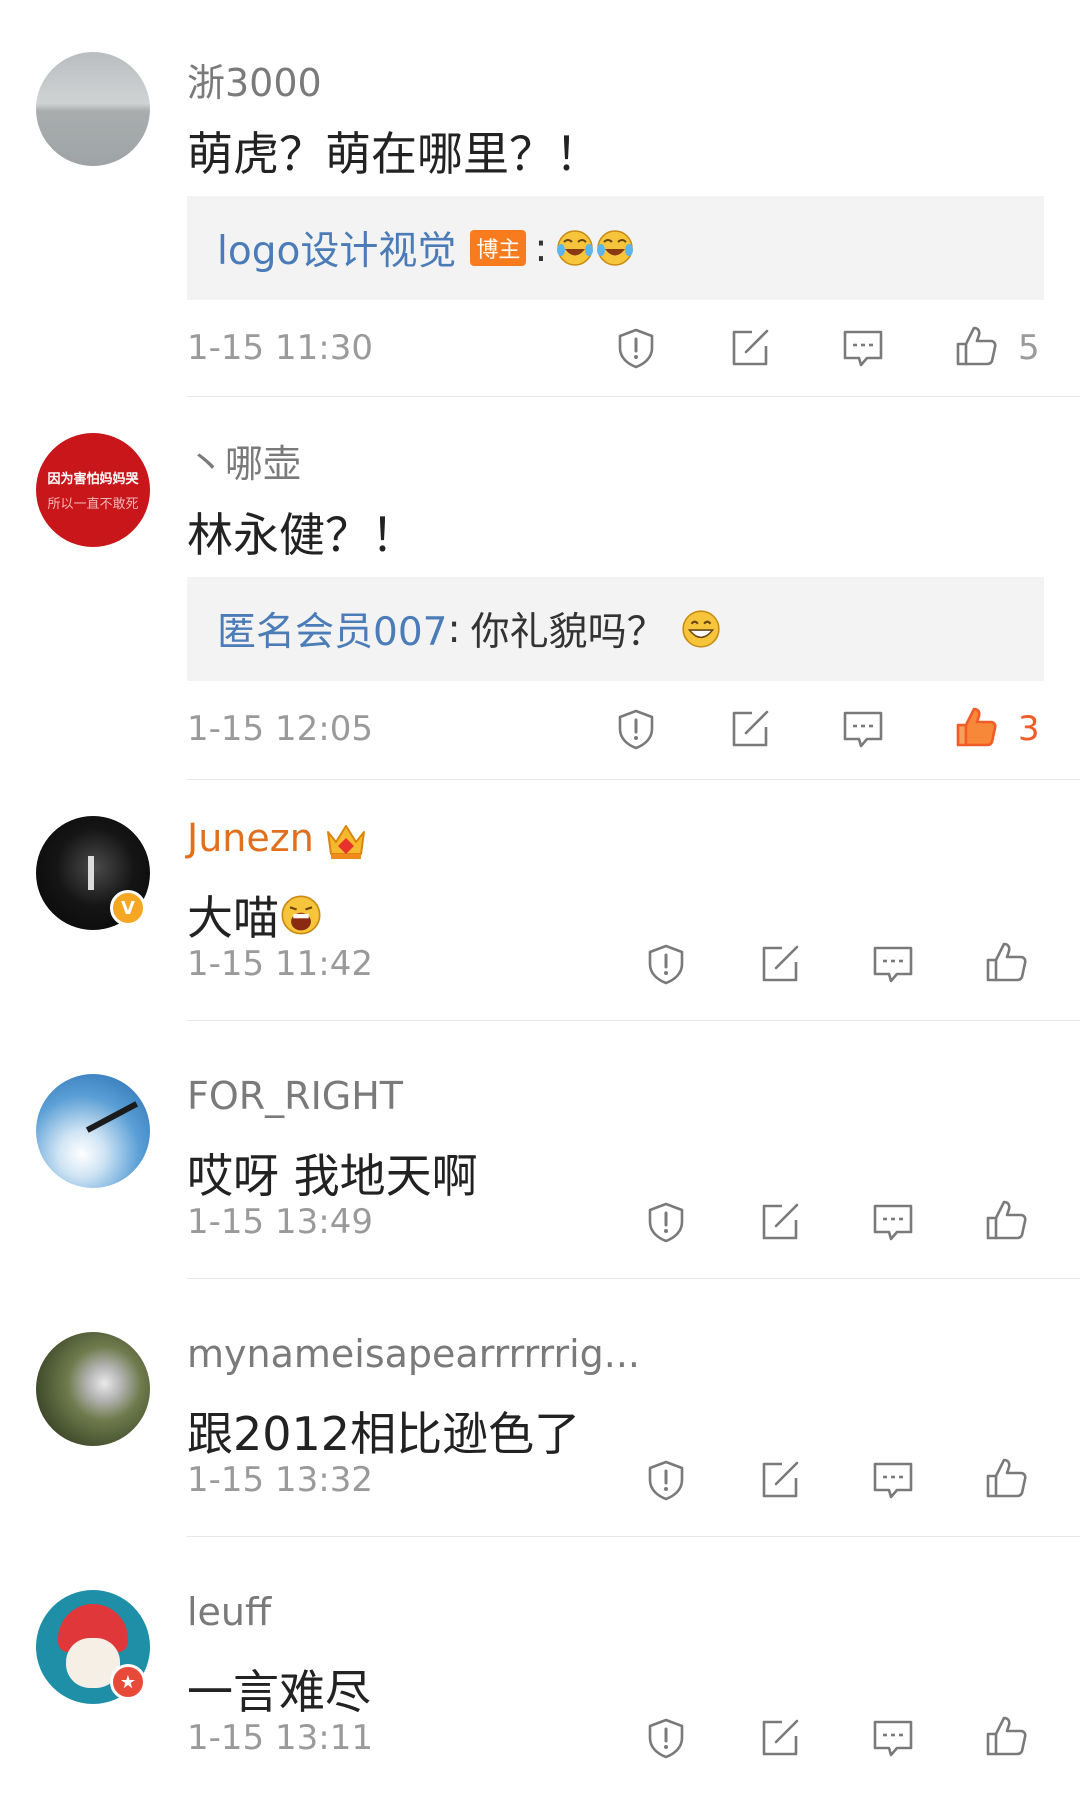  Describe the element at coordinates (301, 915) in the screenshot. I see `shout-emoji` at that location.